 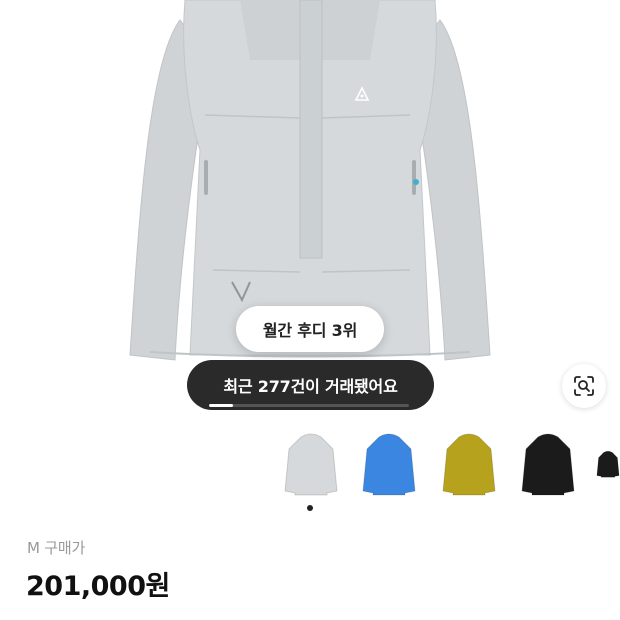 I want to click on trade-count-text: 최근 277건이 거래됐어요, so click(x=310, y=386).